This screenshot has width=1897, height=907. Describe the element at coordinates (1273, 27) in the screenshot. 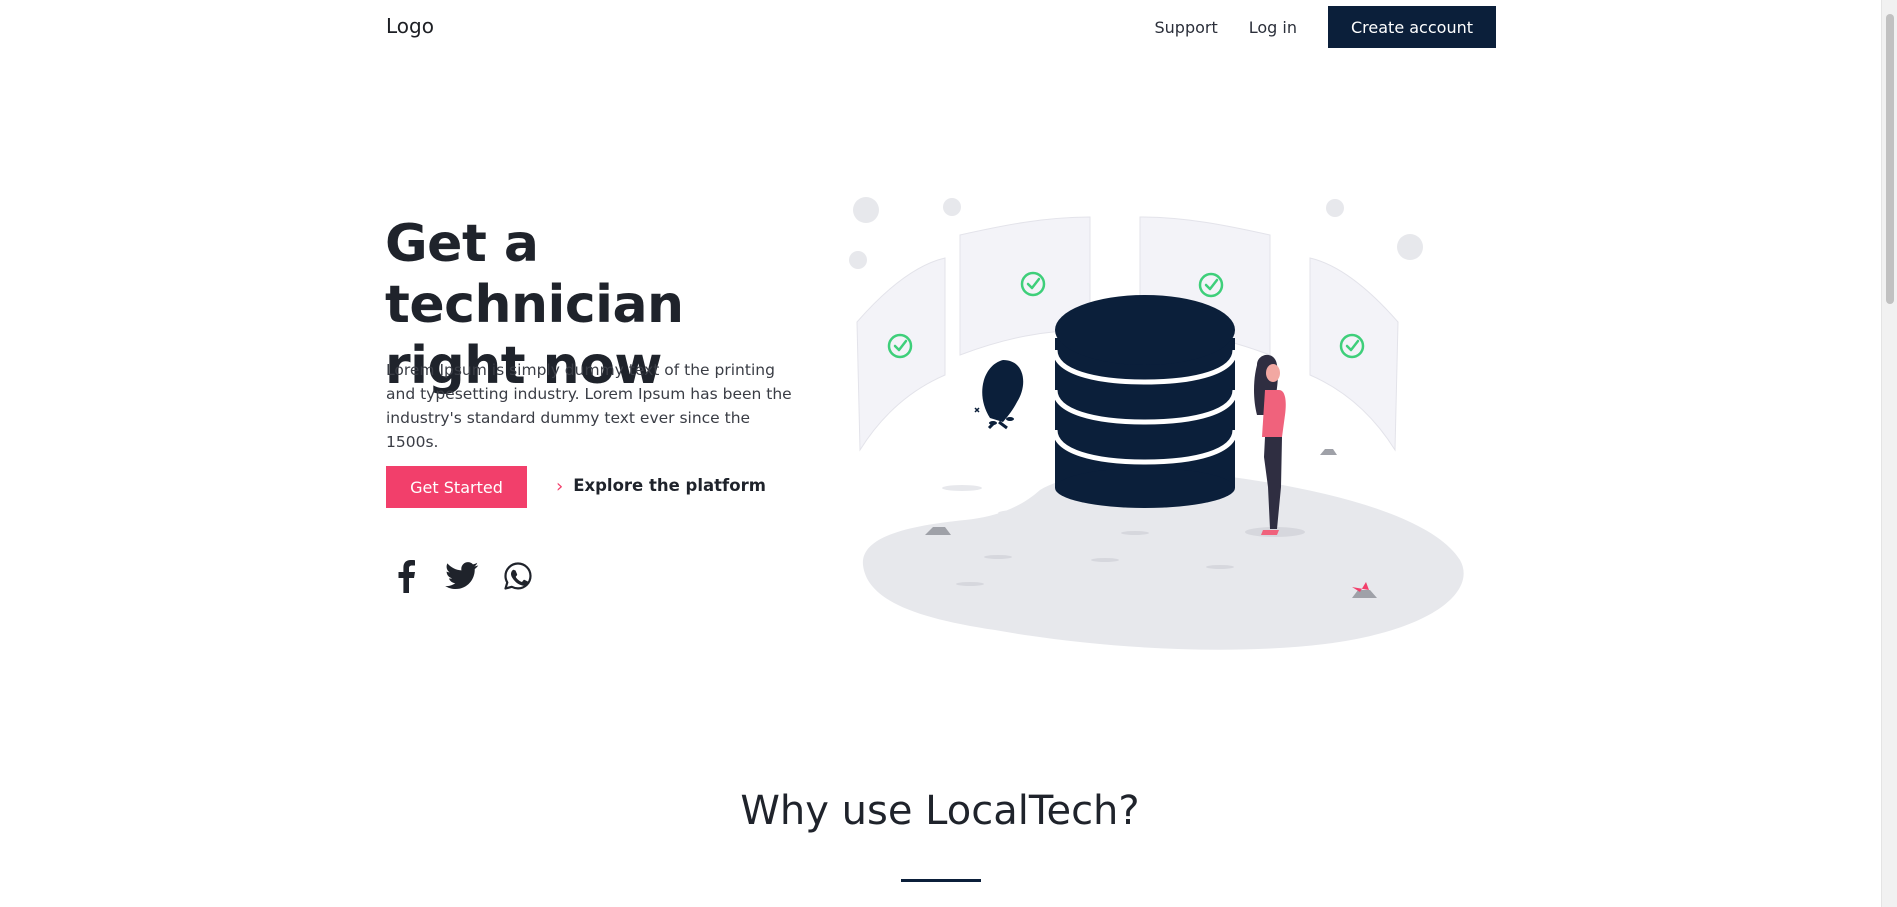

I see `nav-link-login: Log in` at that location.